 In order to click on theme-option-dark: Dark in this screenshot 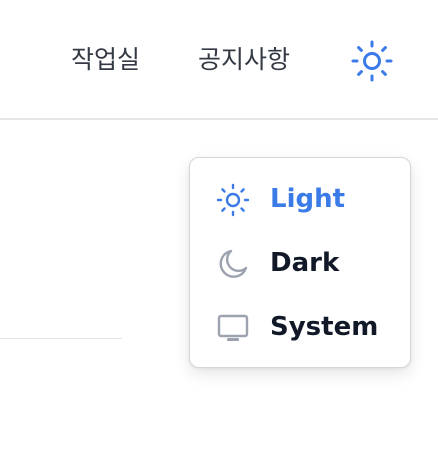, I will do `click(300, 262)`.